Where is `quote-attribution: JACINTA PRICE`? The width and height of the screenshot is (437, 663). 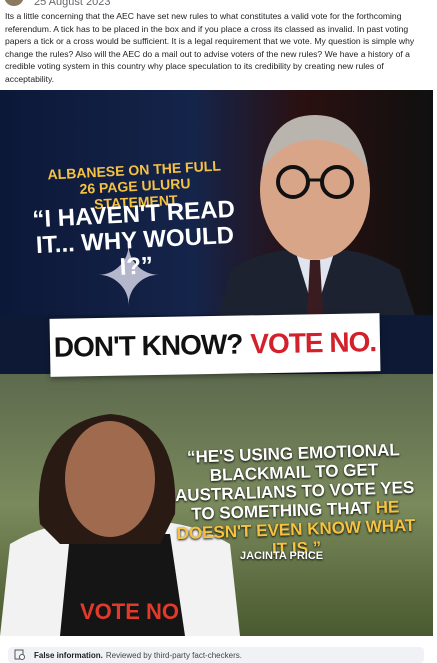 quote-attribution: JACINTA PRICE is located at coordinates (282, 556).